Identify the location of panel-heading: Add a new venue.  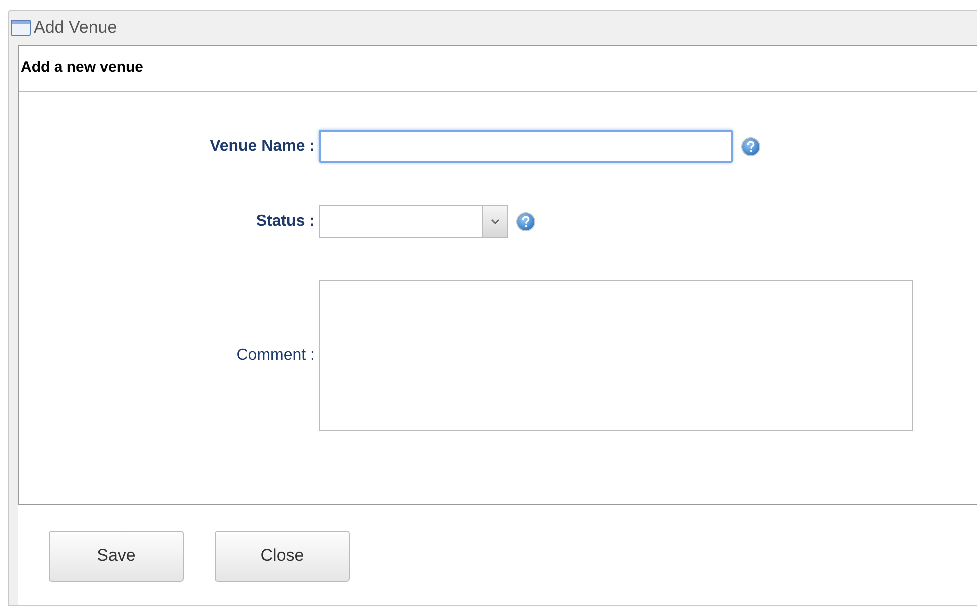
(82, 68).